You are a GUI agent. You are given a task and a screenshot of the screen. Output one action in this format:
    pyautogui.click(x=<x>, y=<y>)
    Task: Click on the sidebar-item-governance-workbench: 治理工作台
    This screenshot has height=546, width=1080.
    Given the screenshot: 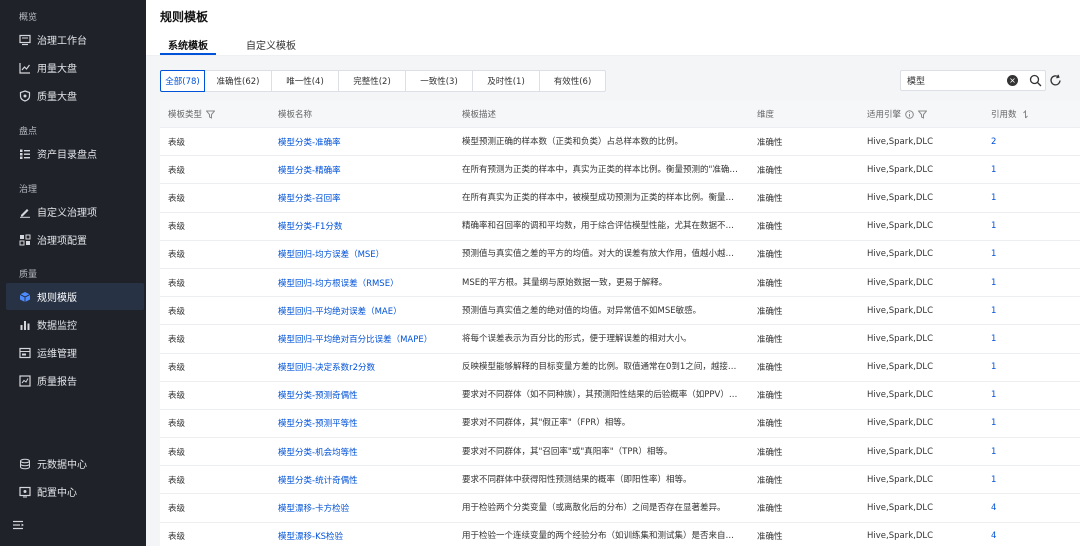 What is the action you would take?
    pyautogui.click(x=75, y=39)
    